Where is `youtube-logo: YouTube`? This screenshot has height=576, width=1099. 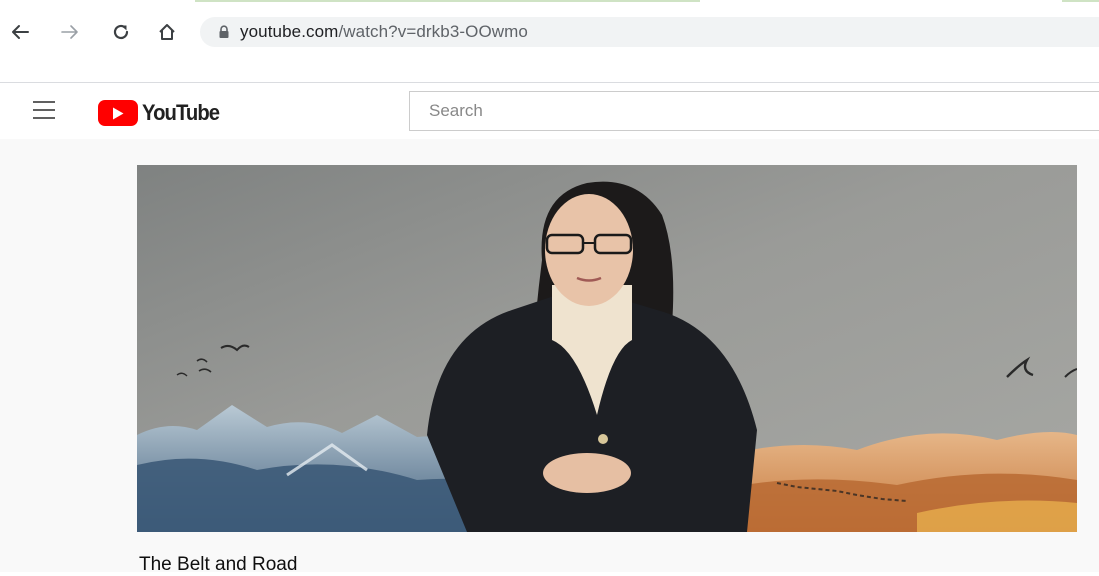
youtube-logo: YouTube is located at coordinates (162, 113).